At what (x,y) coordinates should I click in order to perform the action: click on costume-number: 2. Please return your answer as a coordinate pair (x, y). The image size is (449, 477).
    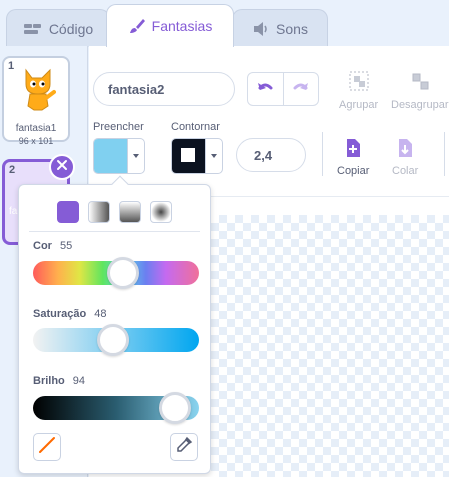
    Looking at the image, I should click on (12, 170).